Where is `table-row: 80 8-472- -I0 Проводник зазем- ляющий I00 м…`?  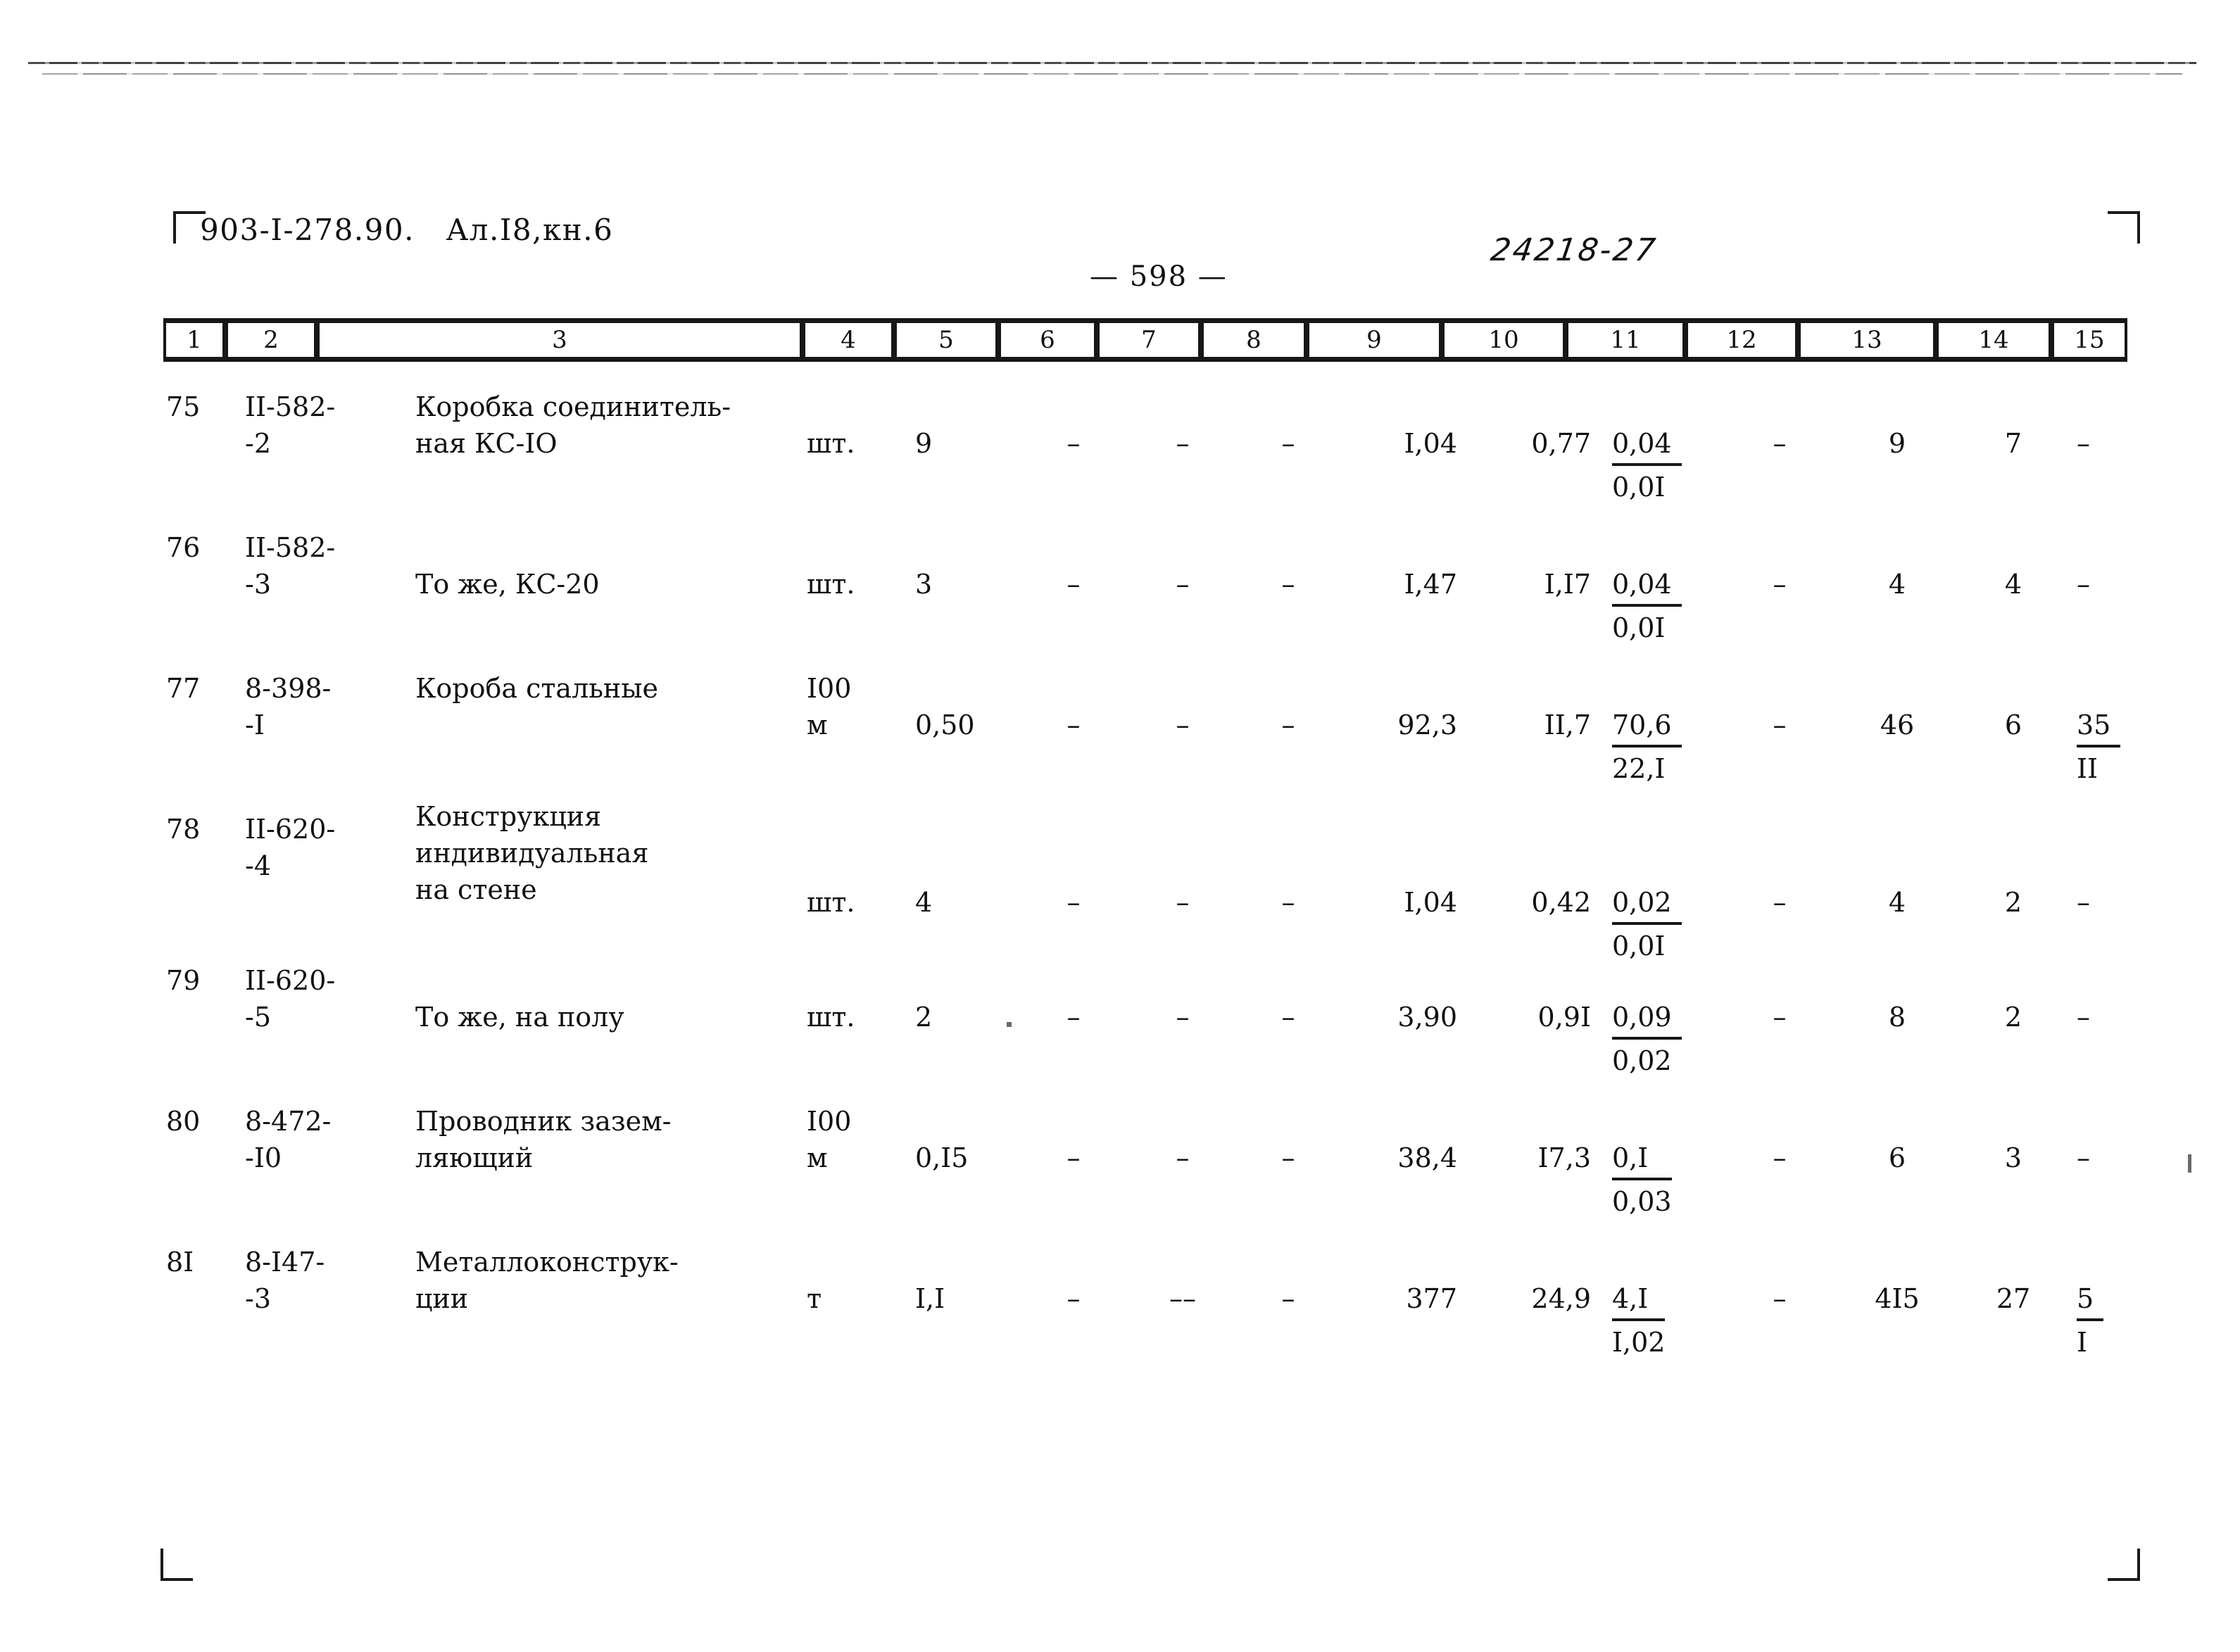 table-row: 80 8-472- -I0 Проводник зазем- ляющий I00 м… is located at coordinates (1120, 1173).